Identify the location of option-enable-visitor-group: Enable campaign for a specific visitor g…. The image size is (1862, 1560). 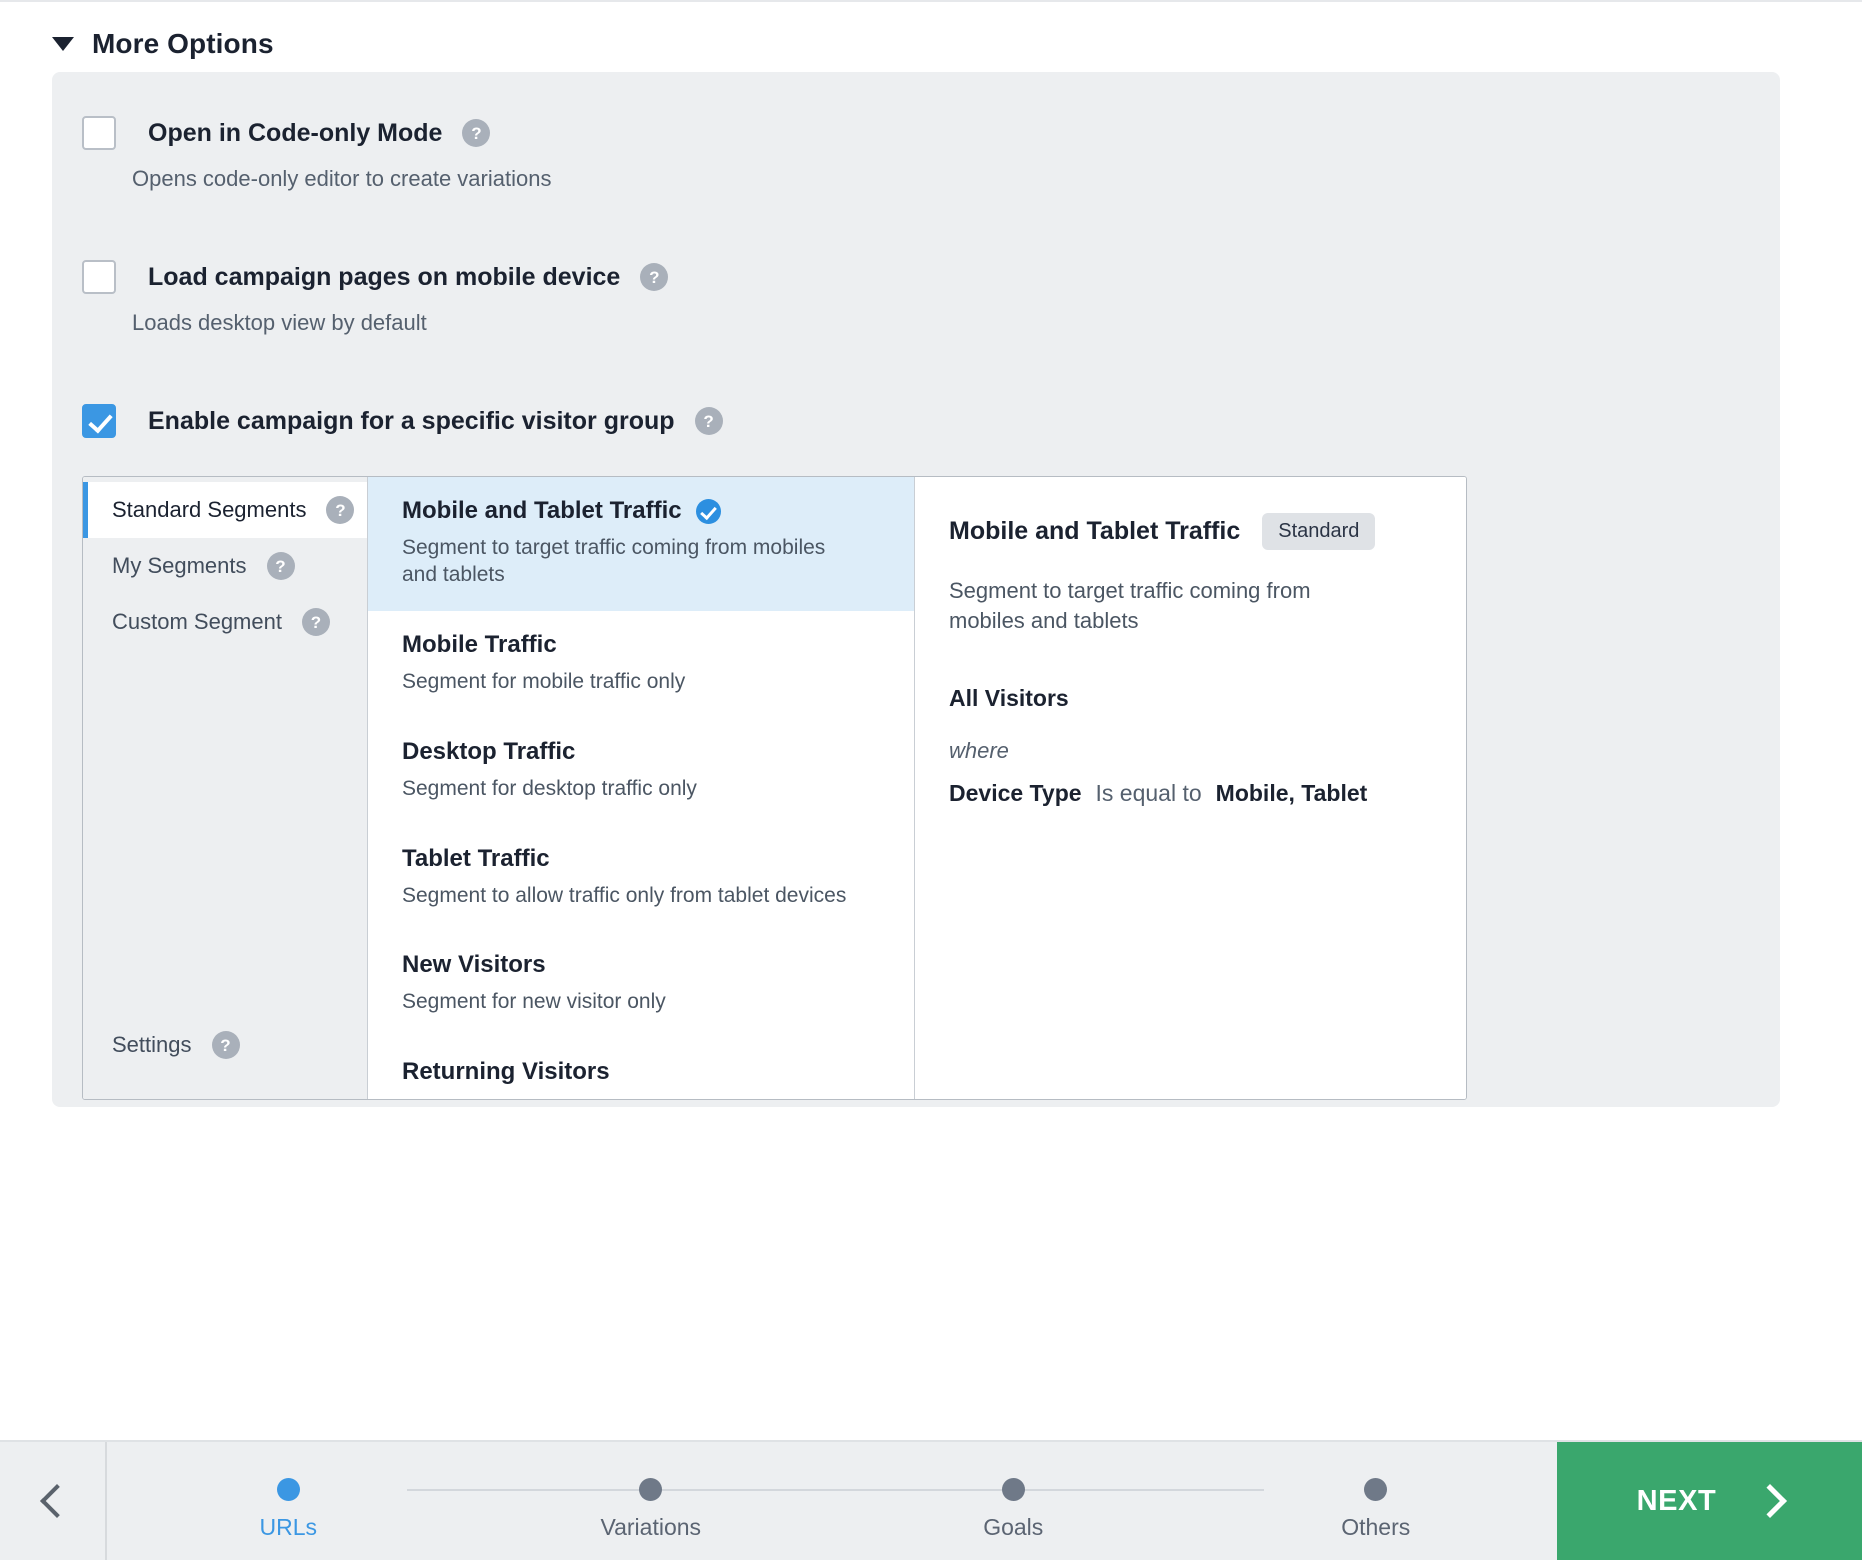
(402, 421).